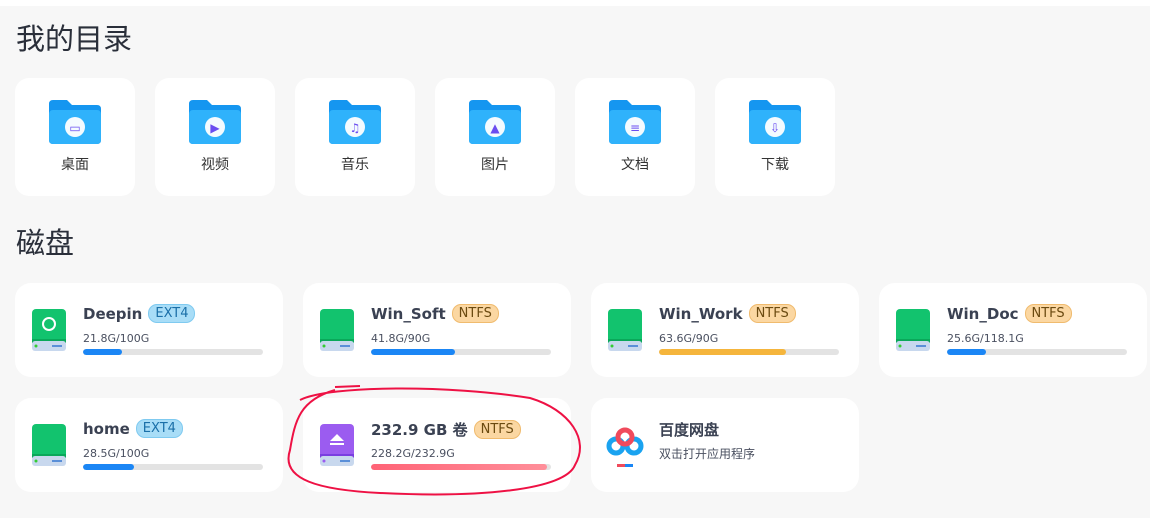  I want to click on disk-name: home, so click(106, 428).